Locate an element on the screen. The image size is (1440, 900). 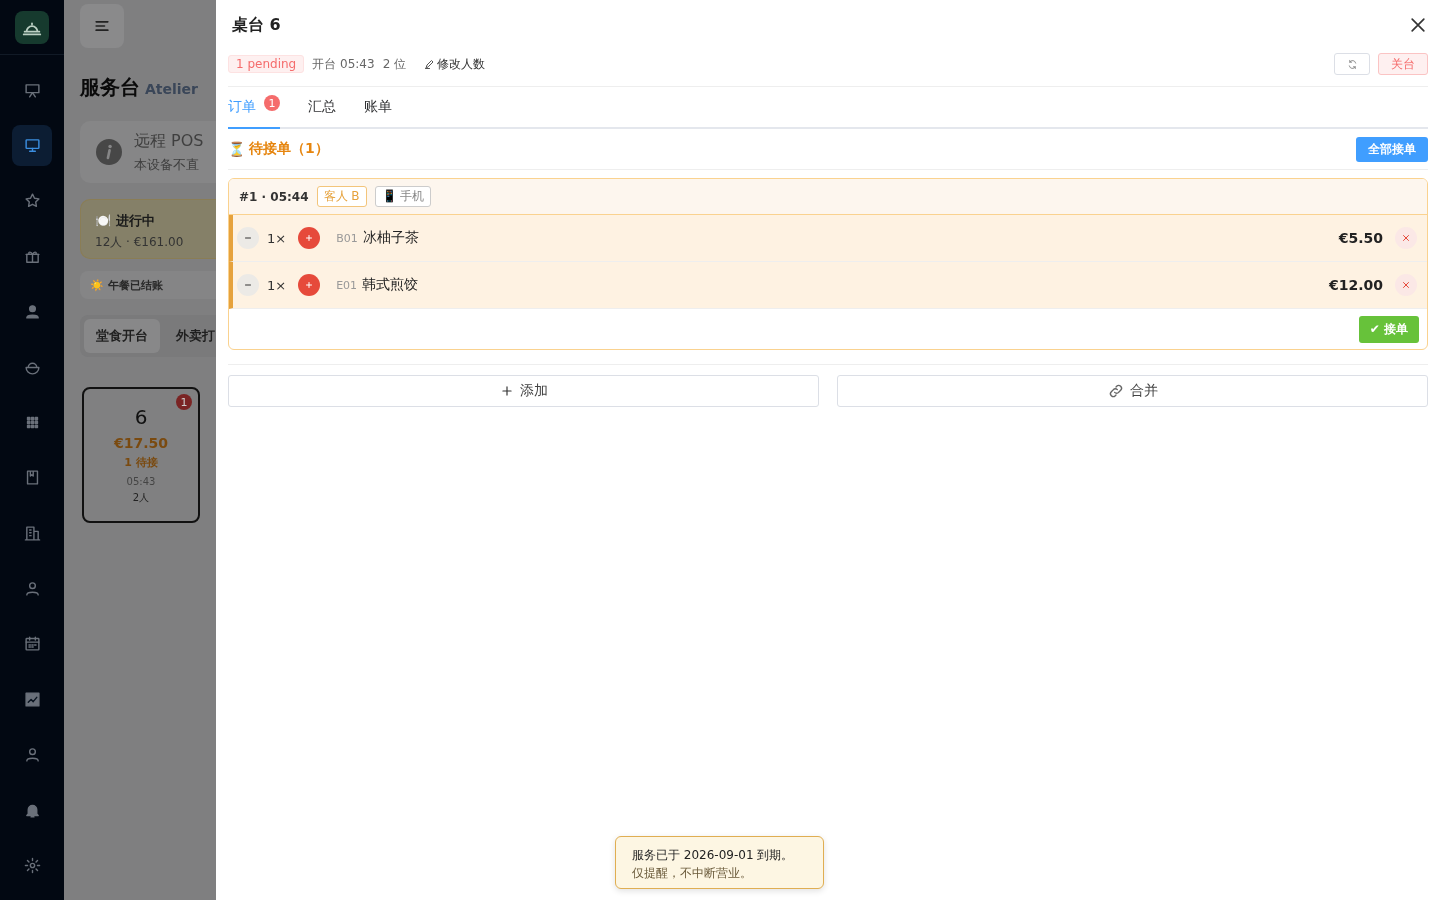
notice-title: 远程 POS is located at coordinates (169, 141).